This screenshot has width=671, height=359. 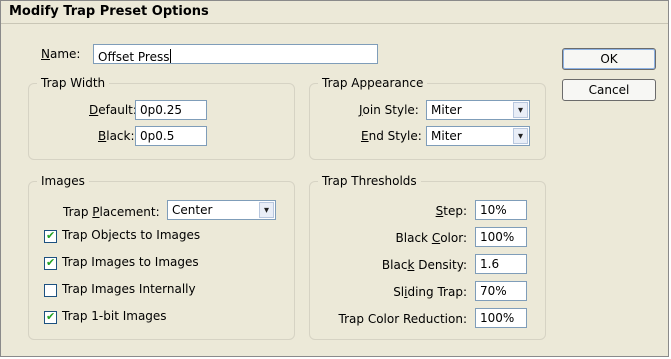 What do you see at coordinates (501, 318) in the screenshot?
I see `trap-color-reduction-input: 100%` at bounding box center [501, 318].